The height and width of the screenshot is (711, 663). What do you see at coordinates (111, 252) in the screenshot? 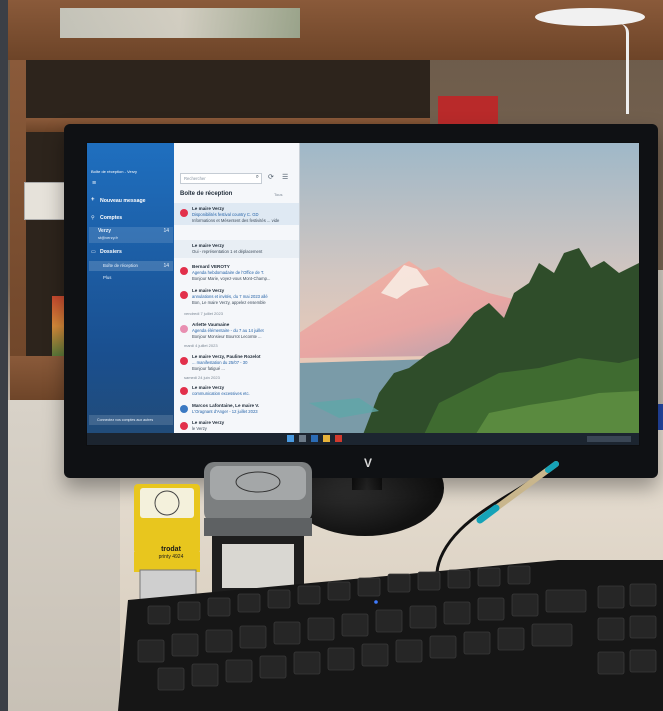
I see `folders-label: Dossiers` at bounding box center [111, 252].